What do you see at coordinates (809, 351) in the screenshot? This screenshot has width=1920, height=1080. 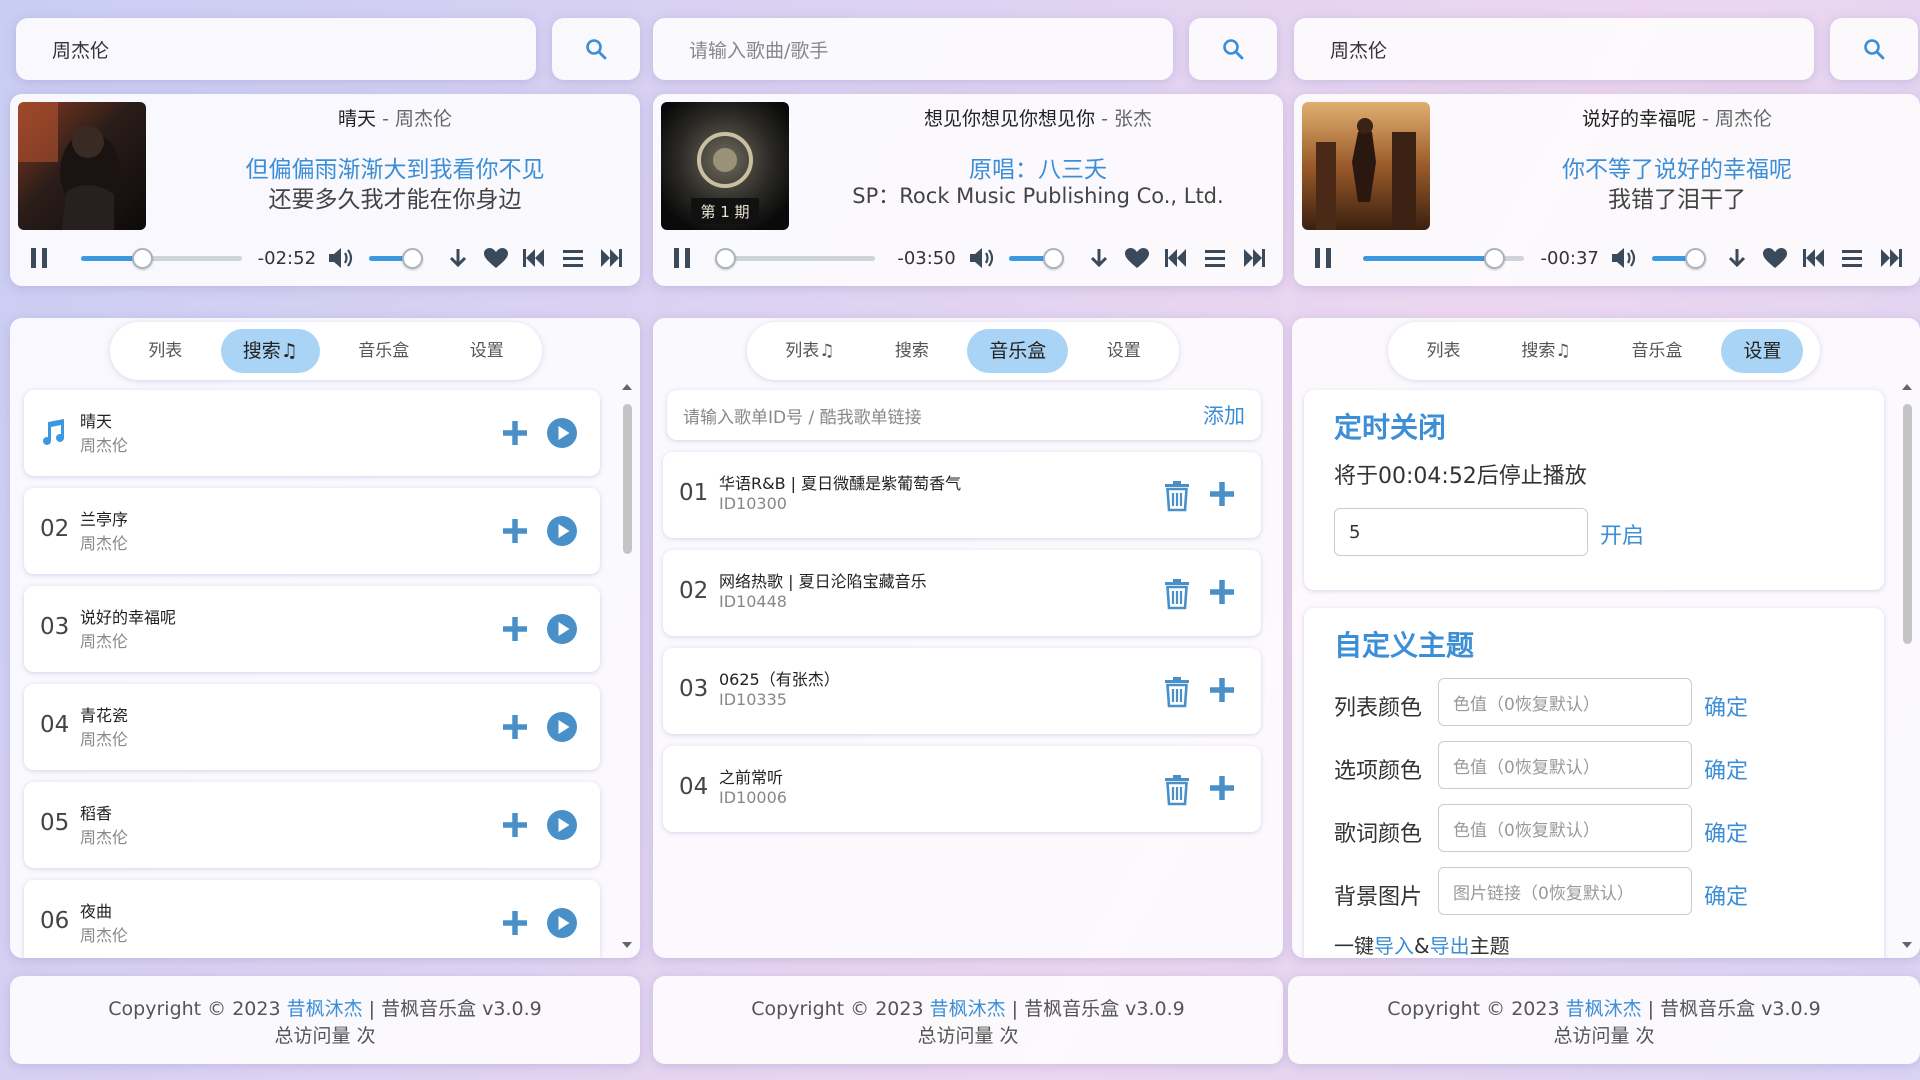 I see `tab-list: 列表♫` at bounding box center [809, 351].